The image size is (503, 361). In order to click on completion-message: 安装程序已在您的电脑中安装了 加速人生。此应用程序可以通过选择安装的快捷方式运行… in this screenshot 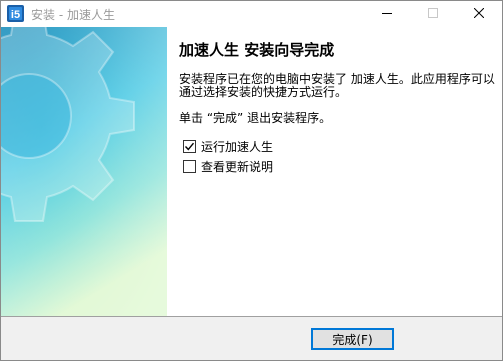, I will do `click(337, 85)`.